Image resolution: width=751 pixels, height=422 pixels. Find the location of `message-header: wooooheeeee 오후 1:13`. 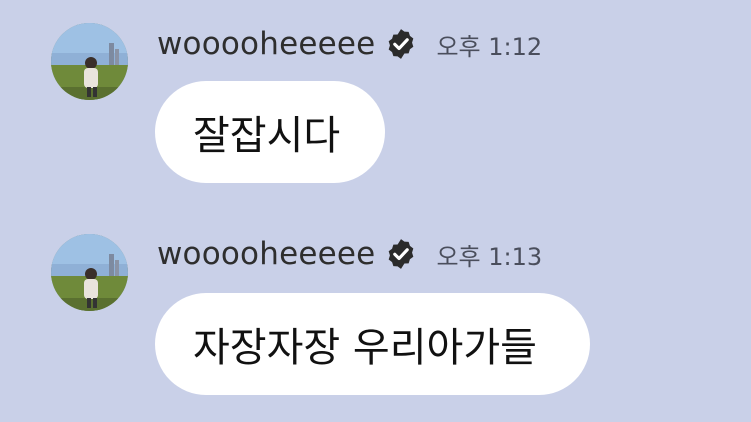

message-header: wooooheeeee 오후 1:13 is located at coordinates (349, 254).